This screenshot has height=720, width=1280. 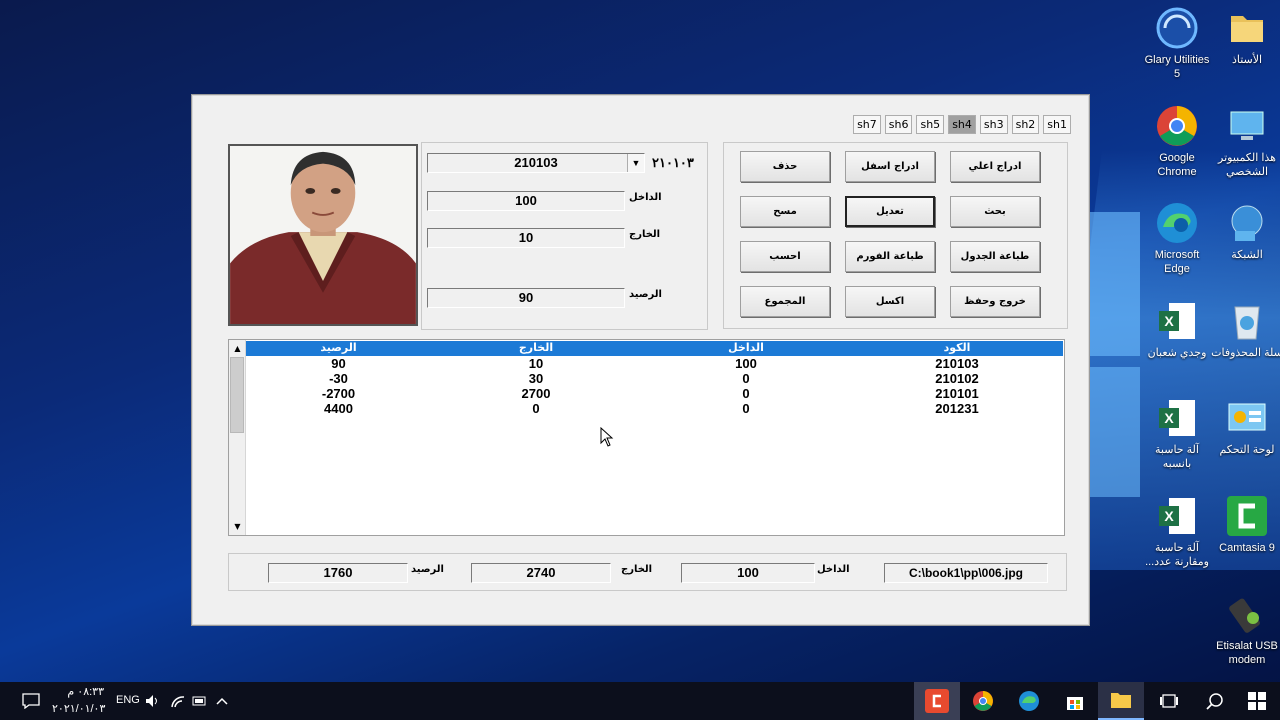 What do you see at coordinates (1025, 124) in the screenshot?
I see `tab-sh2: sh2` at bounding box center [1025, 124].